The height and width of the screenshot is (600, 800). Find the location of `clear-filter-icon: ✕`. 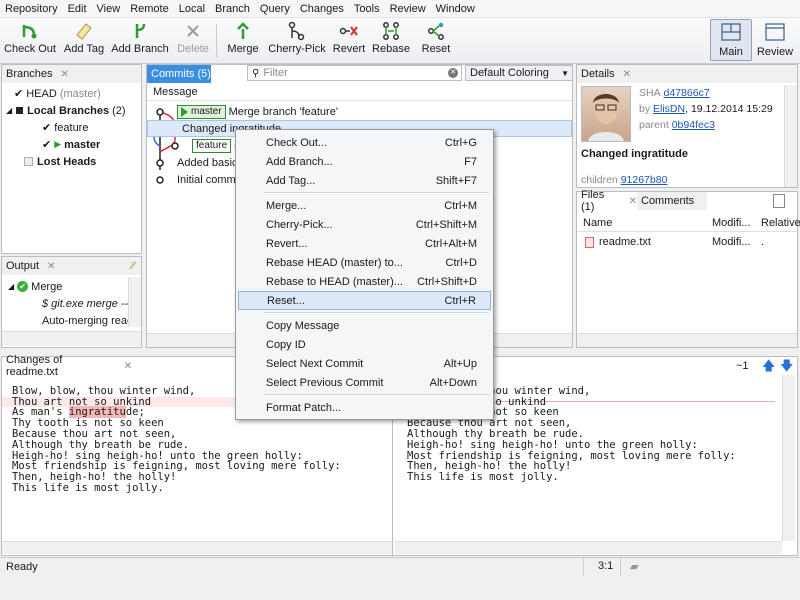

clear-filter-icon: ✕ is located at coordinates (453, 73).